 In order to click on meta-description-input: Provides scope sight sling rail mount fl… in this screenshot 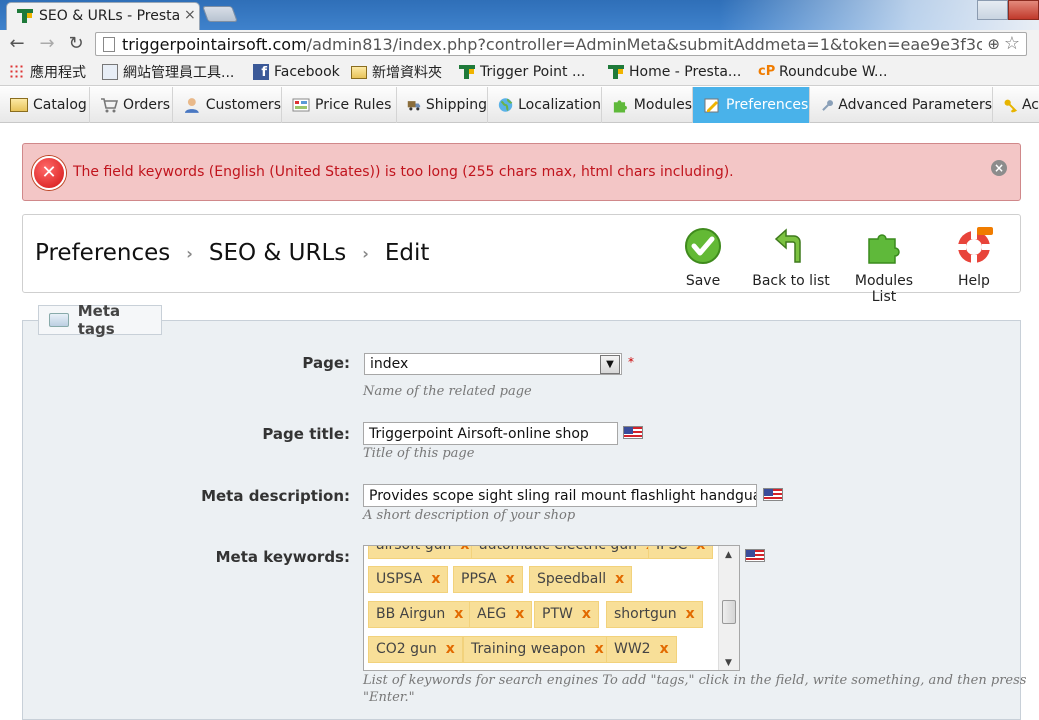, I will do `click(560, 495)`.